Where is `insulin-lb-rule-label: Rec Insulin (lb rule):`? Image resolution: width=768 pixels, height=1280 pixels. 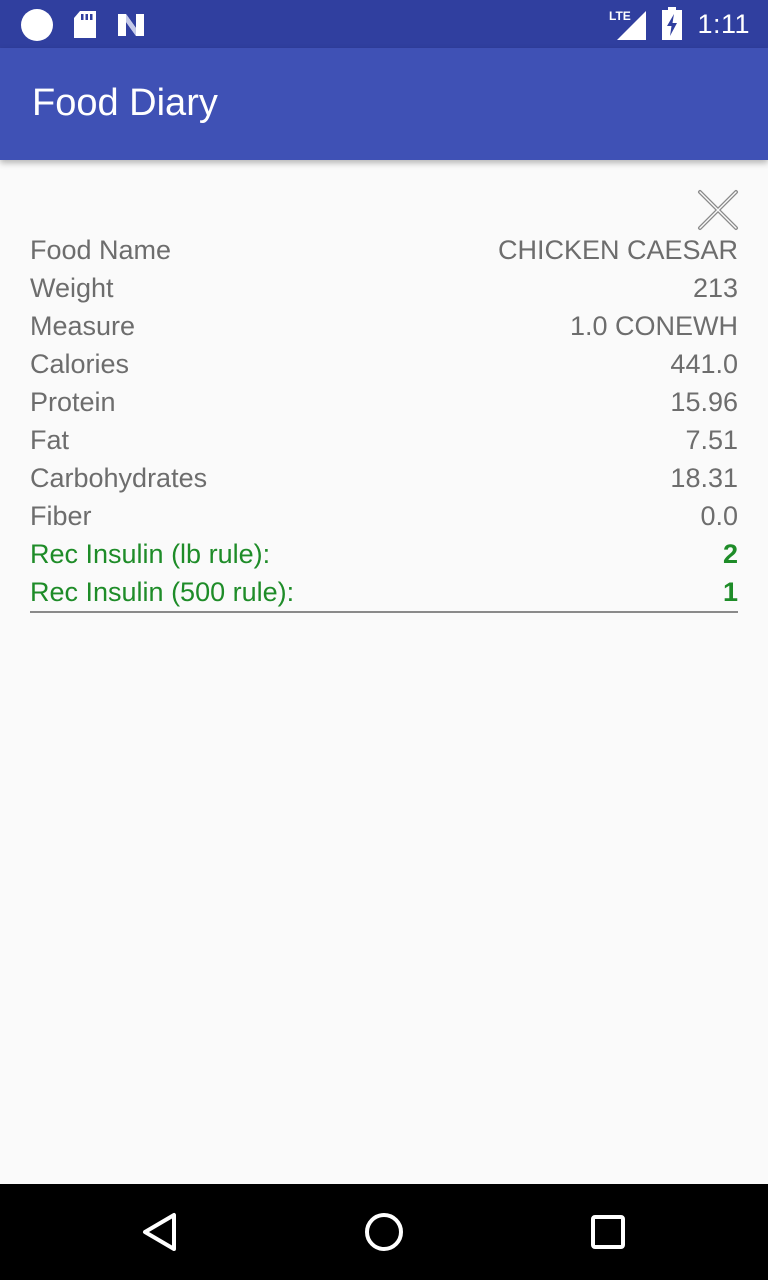
insulin-lb-rule-label: Rec Insulin (lb rule): is located at coordinates (150, 553).